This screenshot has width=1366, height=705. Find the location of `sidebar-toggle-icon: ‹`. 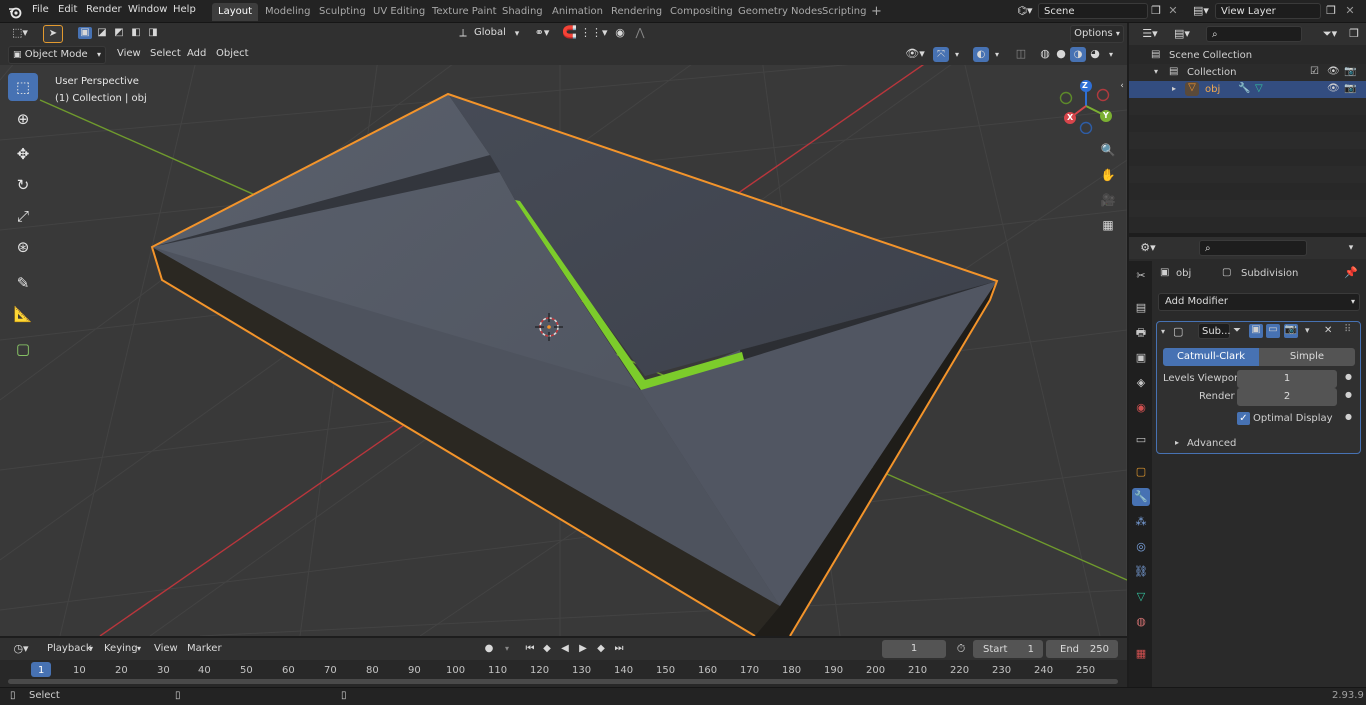

sidebar-toggle-icon: ‹ is located at coordinates (1122, 86).